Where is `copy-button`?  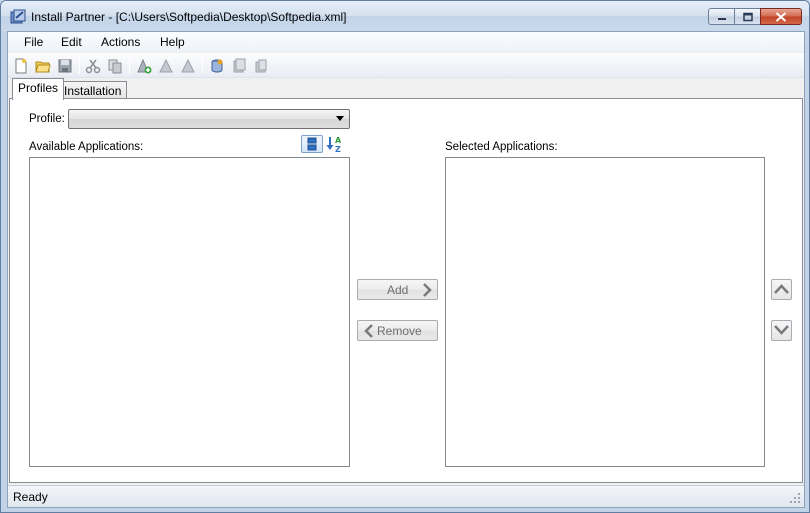 copy-button is located at coordinates (115, 66).